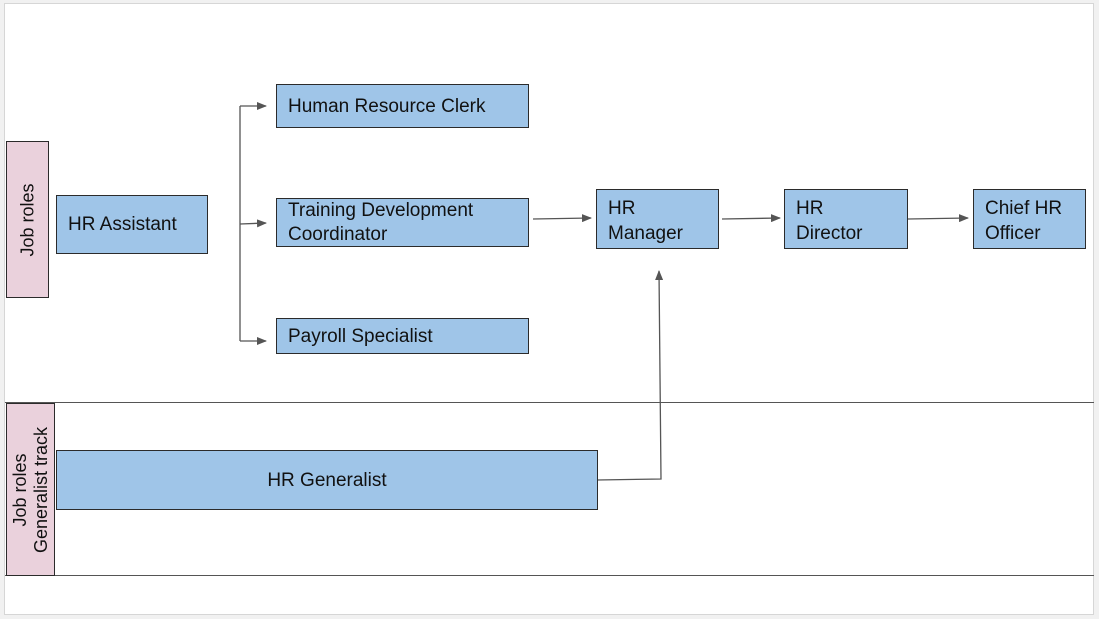  Describe the element at coordinates (402, 222) in the screenshot. I see `node-training-development-coordinator: Training Development Coordinator` at that location.